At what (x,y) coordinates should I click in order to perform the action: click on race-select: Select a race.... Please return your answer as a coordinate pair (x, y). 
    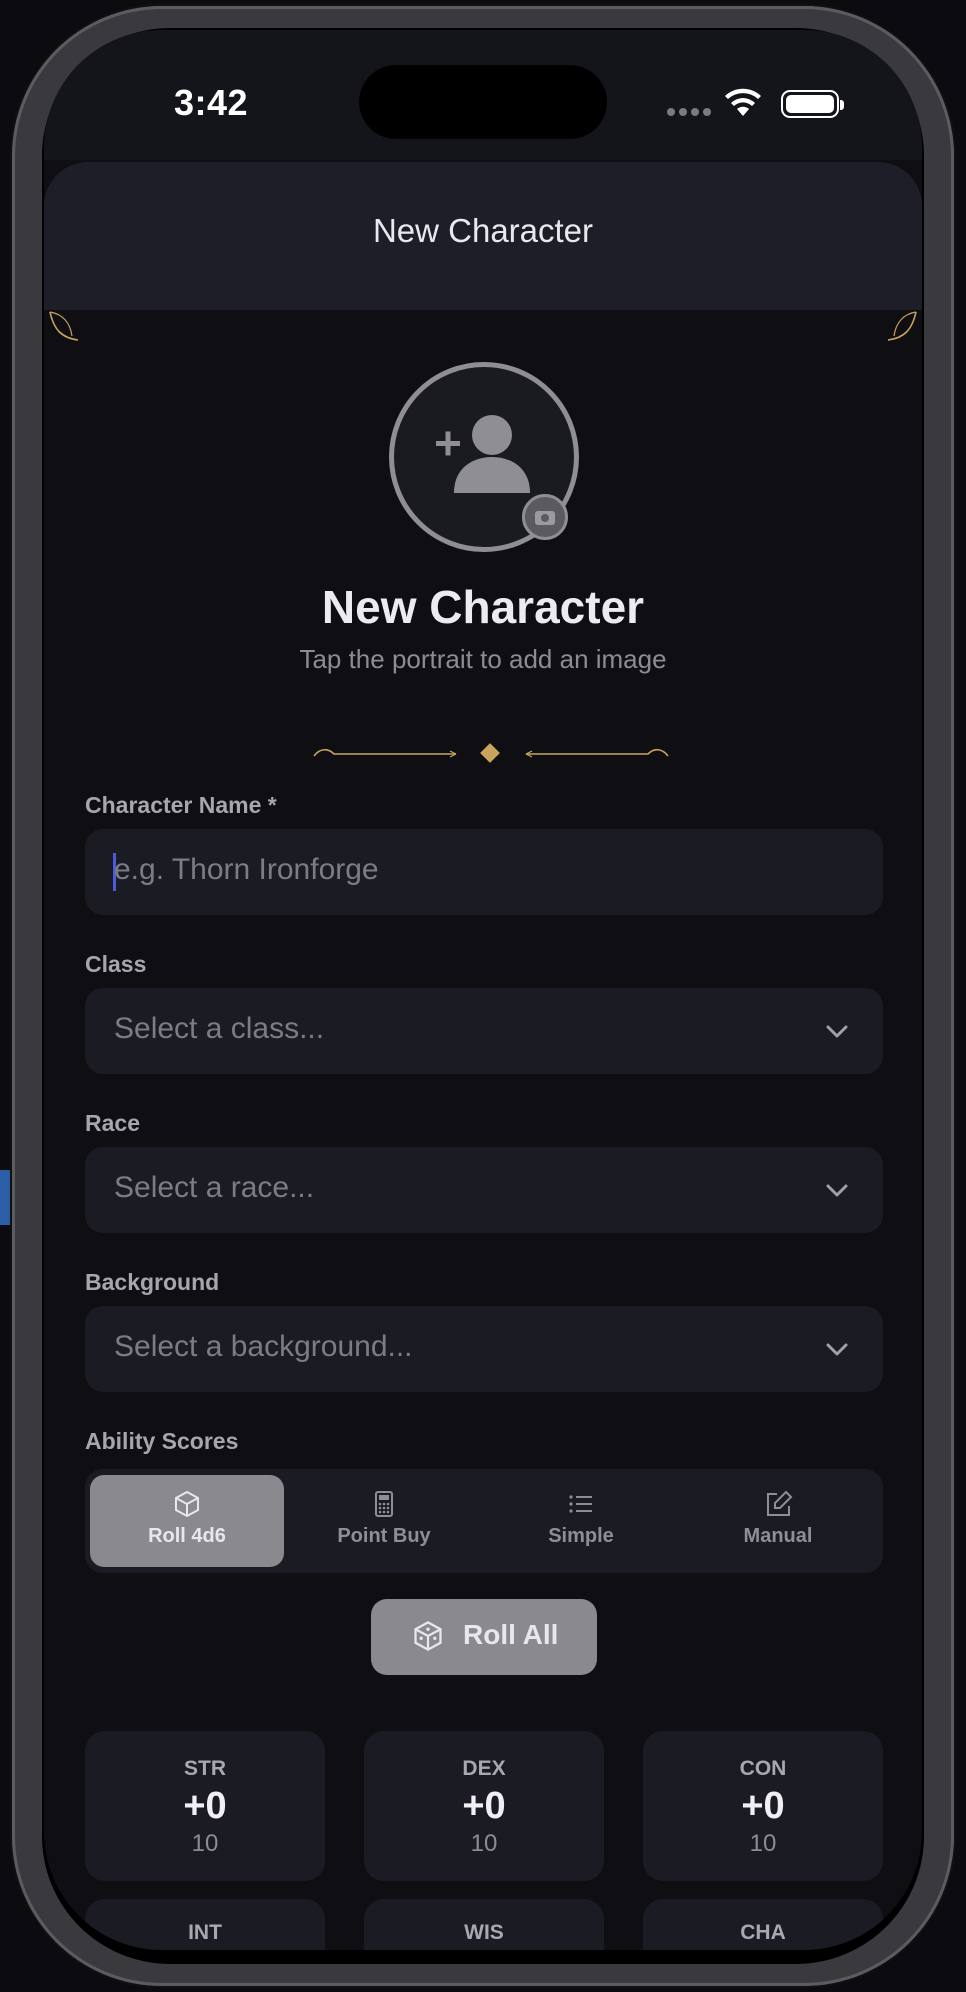
    Looking at the image, I should click on (484, 1190).